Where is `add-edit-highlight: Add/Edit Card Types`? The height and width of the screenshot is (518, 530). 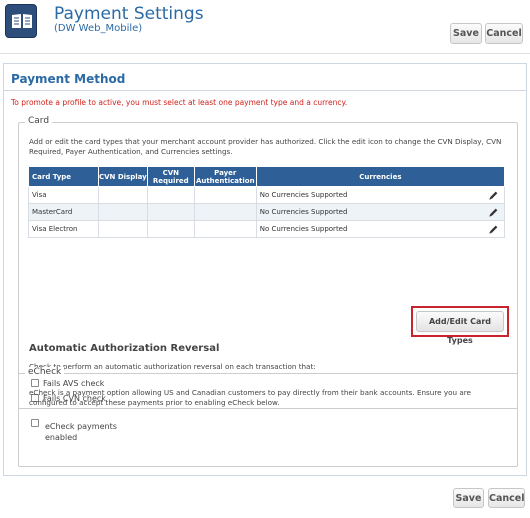 add-edit-highlight: Add/Edit Card Types is located at coordinates (460, 325).